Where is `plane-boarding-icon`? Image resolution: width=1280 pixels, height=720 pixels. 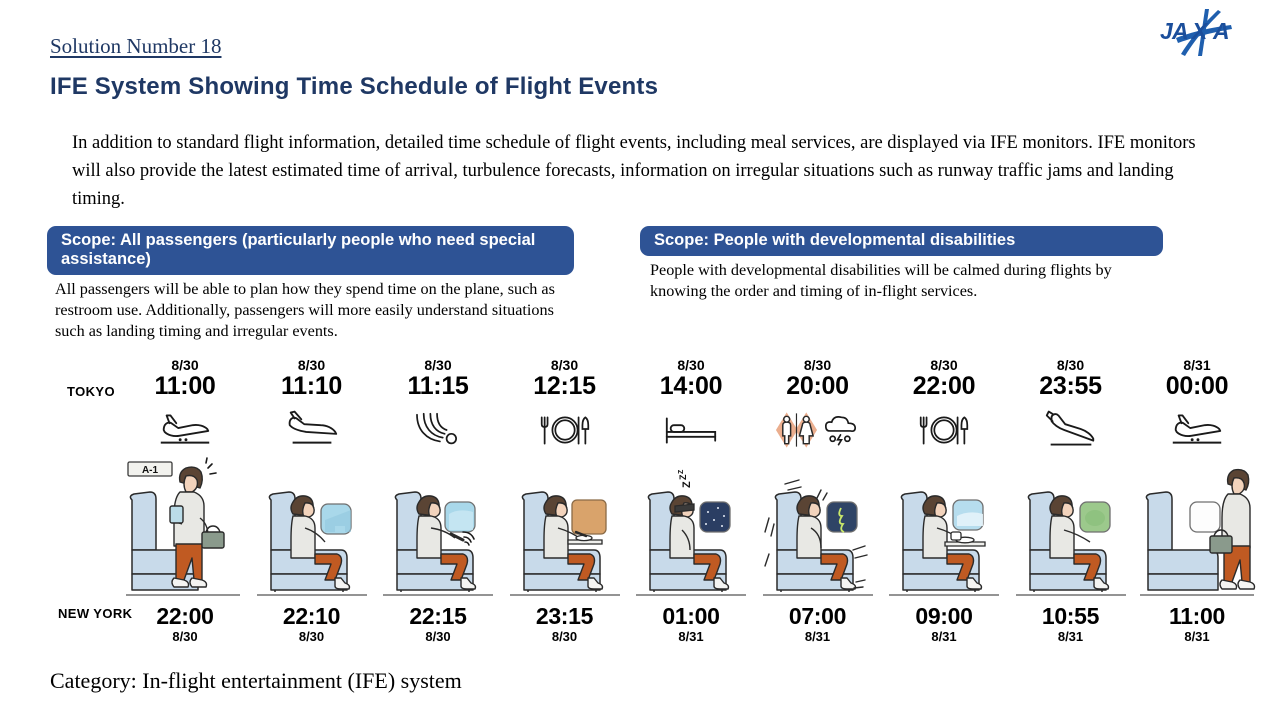
plane-boarding-icon is located at coordinates (185, 430).